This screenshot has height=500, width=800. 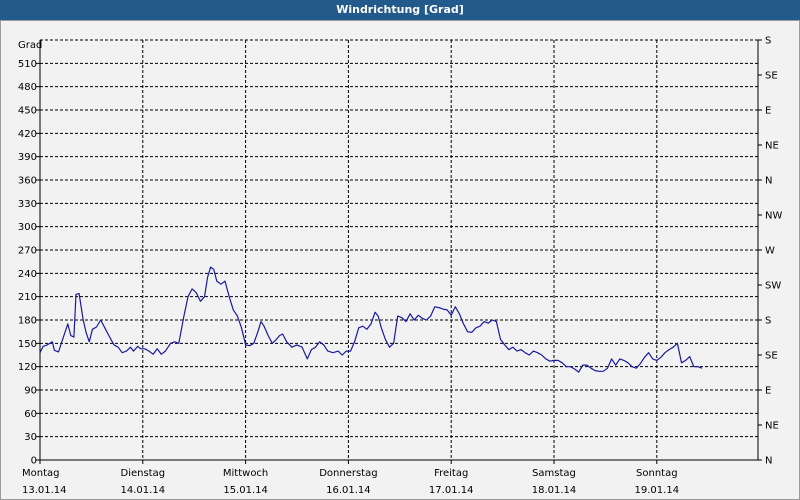 What do you see at coordinates (30, 391) in the screenshot?
I see `y-tick-label: 90` at bounding box center [30, 391].